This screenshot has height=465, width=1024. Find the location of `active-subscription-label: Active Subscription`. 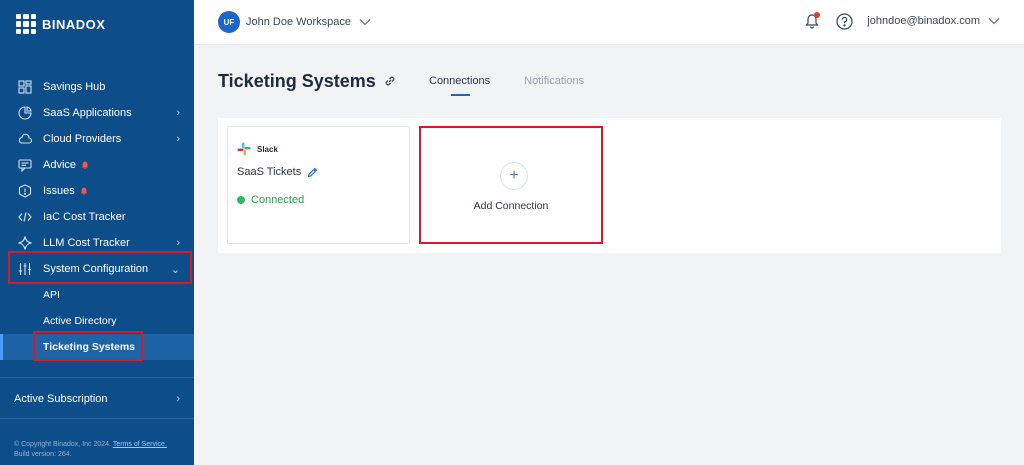

active-subscription-label: Active Subscription is located at coordinates (61, 399).